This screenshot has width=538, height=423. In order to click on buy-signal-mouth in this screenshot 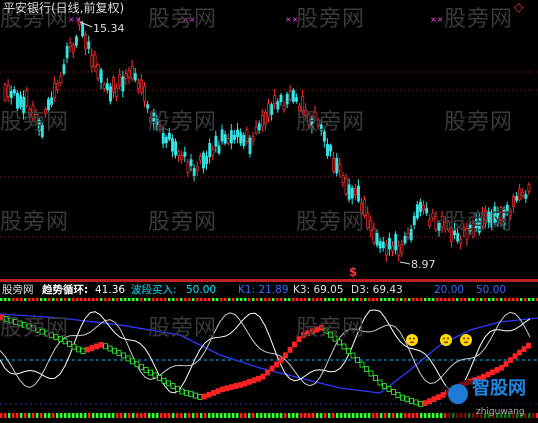, I will do `click(412, 342)`.